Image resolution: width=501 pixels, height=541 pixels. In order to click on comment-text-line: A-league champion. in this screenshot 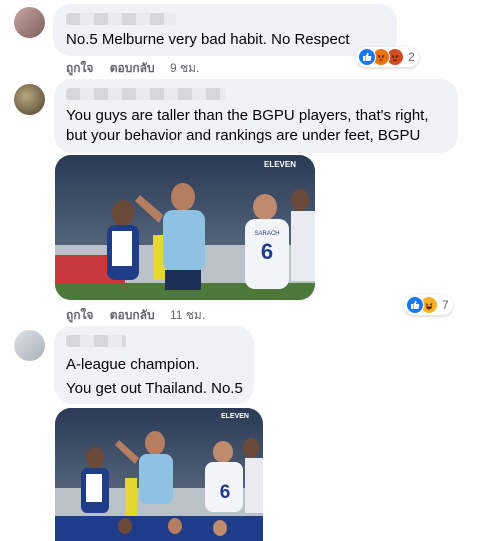, I will do `click(133, 364)`.